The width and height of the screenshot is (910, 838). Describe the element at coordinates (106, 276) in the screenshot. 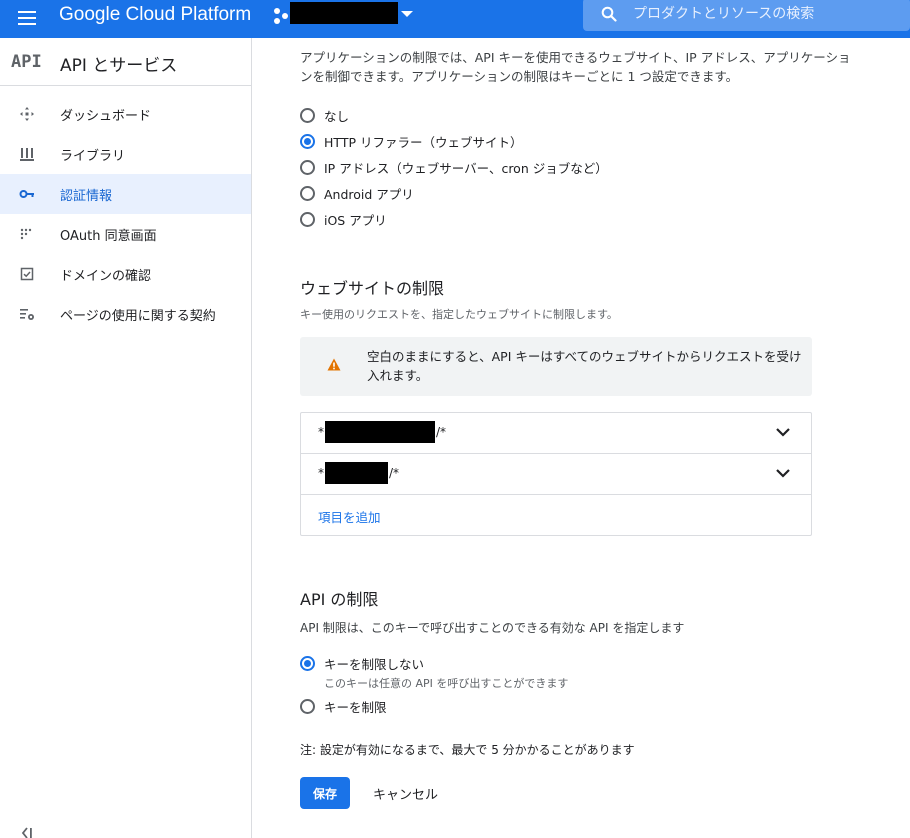

I see `sidebar-item-label: ドメインの確認` at that location.